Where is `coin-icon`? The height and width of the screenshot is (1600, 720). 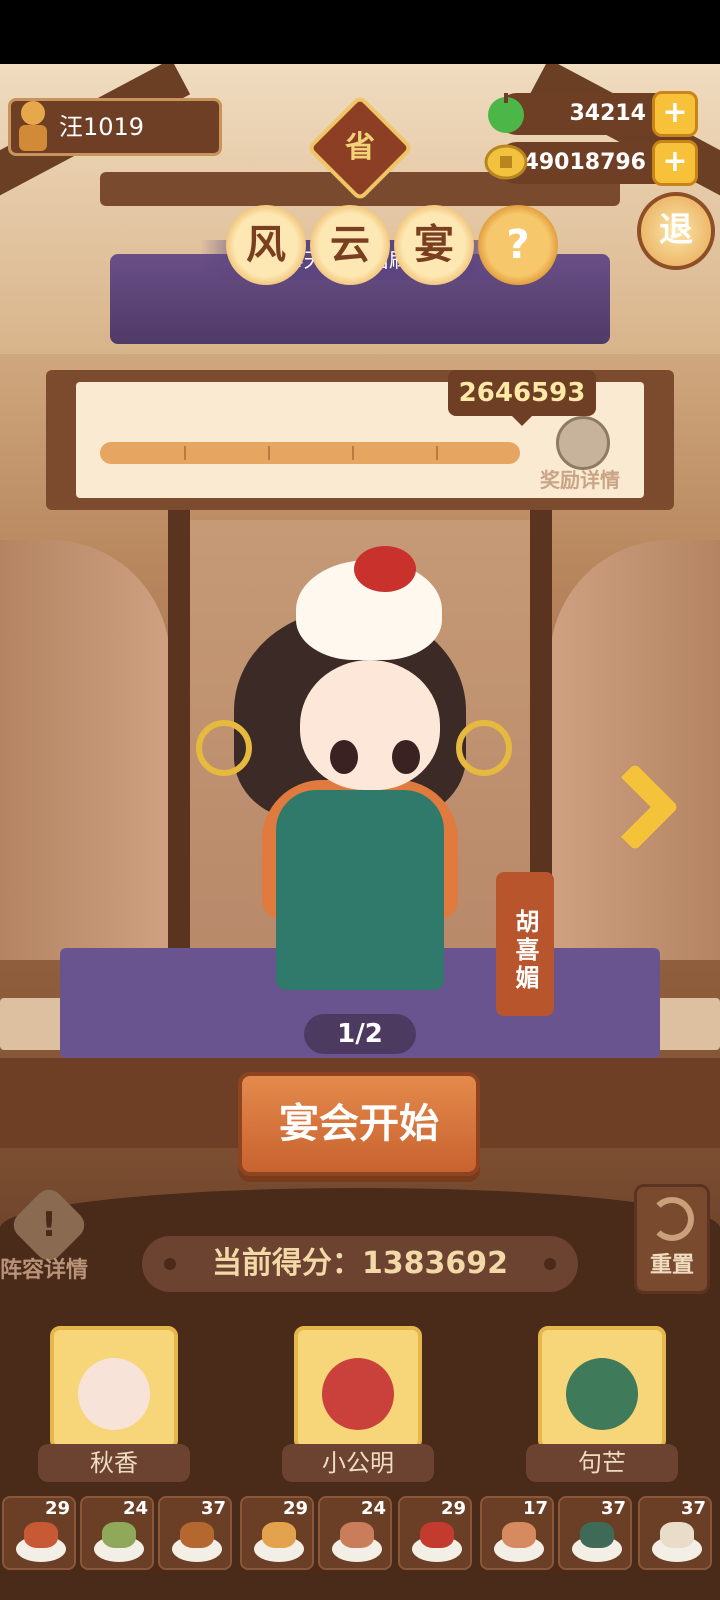
coin-icon is located at coordinates (506, 162).